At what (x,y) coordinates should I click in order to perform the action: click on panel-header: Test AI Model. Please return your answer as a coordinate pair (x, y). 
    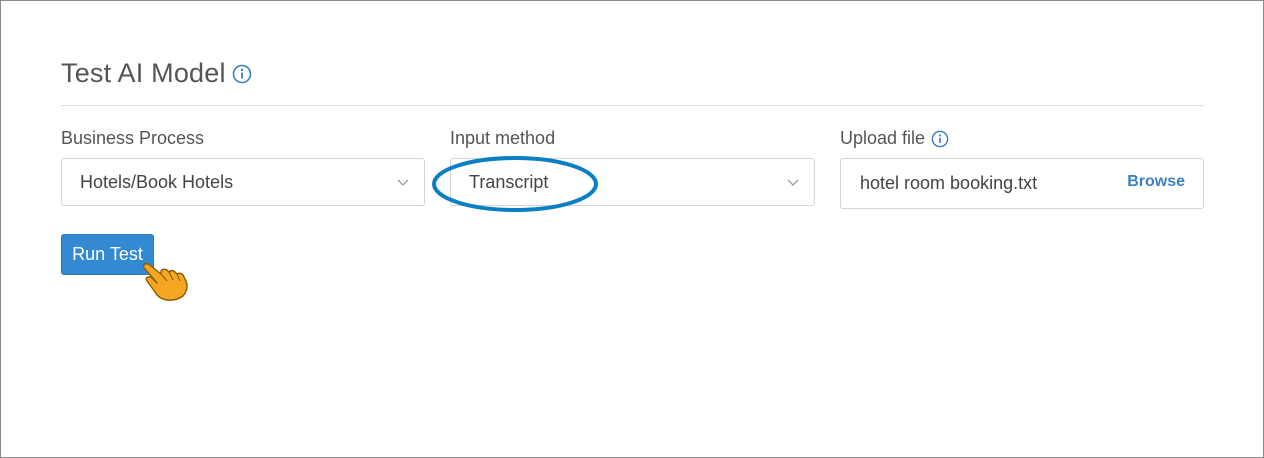
    Looking at the image, I should click on (156, 73).